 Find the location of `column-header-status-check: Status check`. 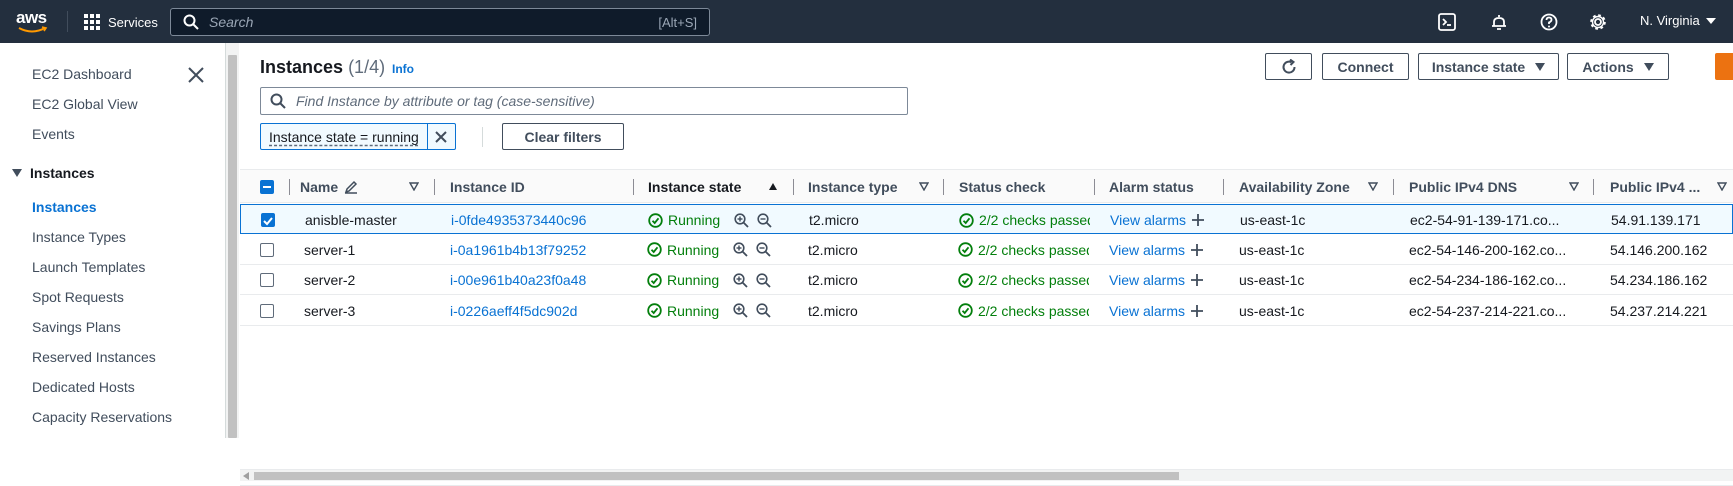

column-header-status-check: Status check is located at coordinates (1002, 187).